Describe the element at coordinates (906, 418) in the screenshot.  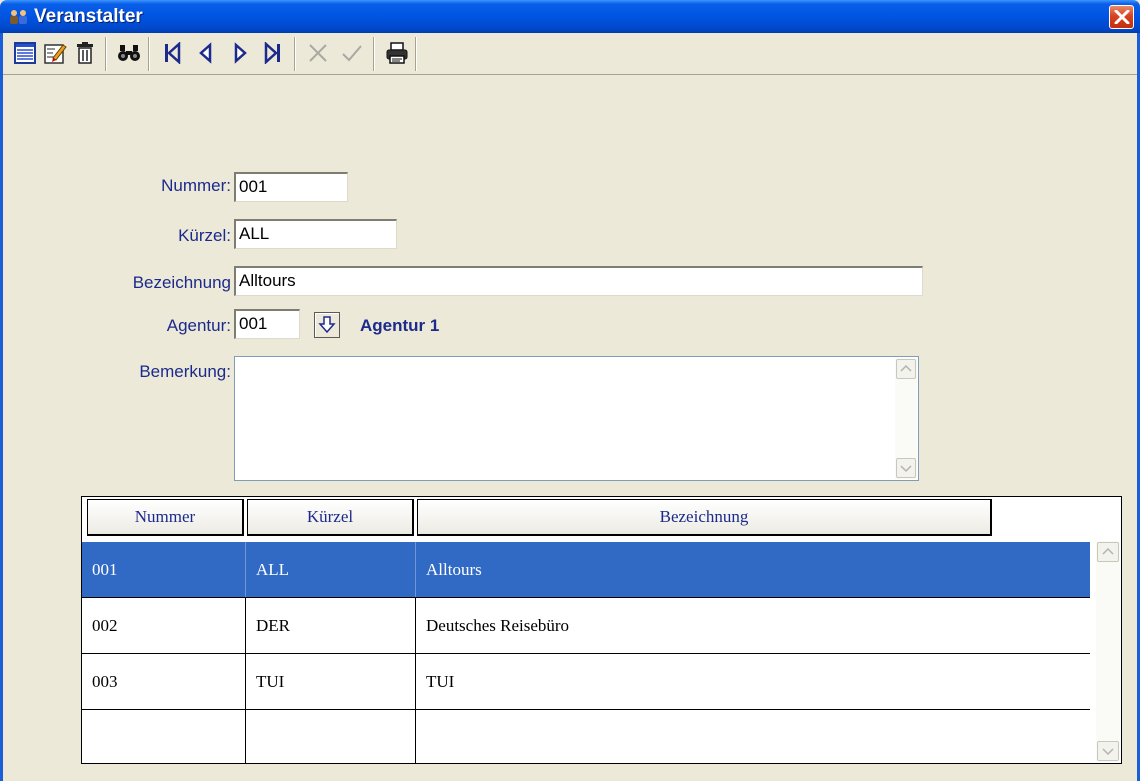
I see `memo-scrollbar` at that location.